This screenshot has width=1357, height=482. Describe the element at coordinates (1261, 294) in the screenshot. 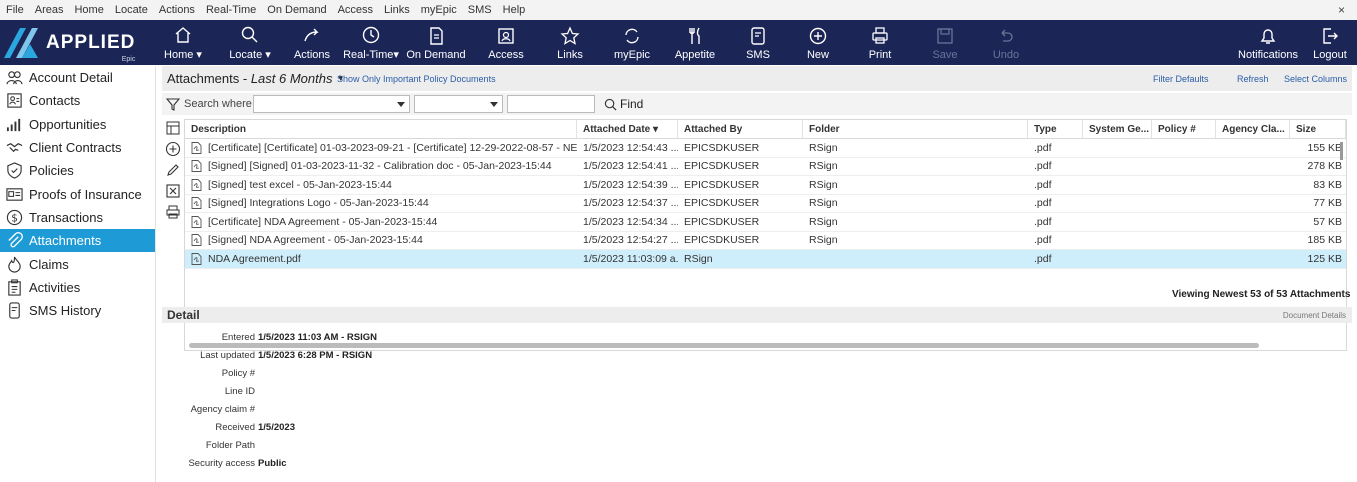

I see `viewing-count: Viewing Newest 53 of 53 Attachments` at that location.